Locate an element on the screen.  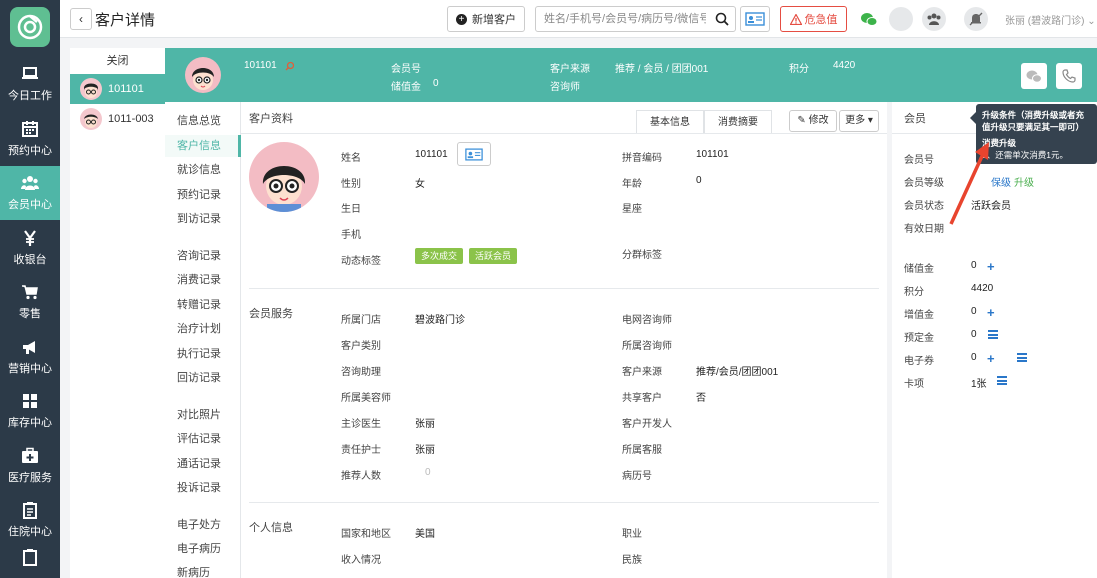
sidenav-visit-records: 到访记录 is located at coordinates (203, 219).